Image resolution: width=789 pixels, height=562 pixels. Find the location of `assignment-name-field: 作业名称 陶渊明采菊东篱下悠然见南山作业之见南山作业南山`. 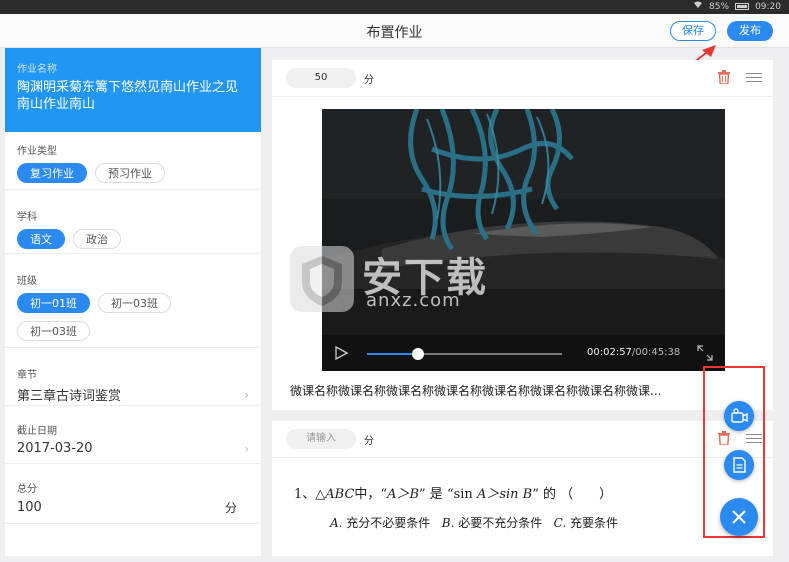

assignment-name-field: 作业名称 陶渊明采菊东篱下悠然见南山作业之见南山作业南山 is located at coordinates (133, 90).